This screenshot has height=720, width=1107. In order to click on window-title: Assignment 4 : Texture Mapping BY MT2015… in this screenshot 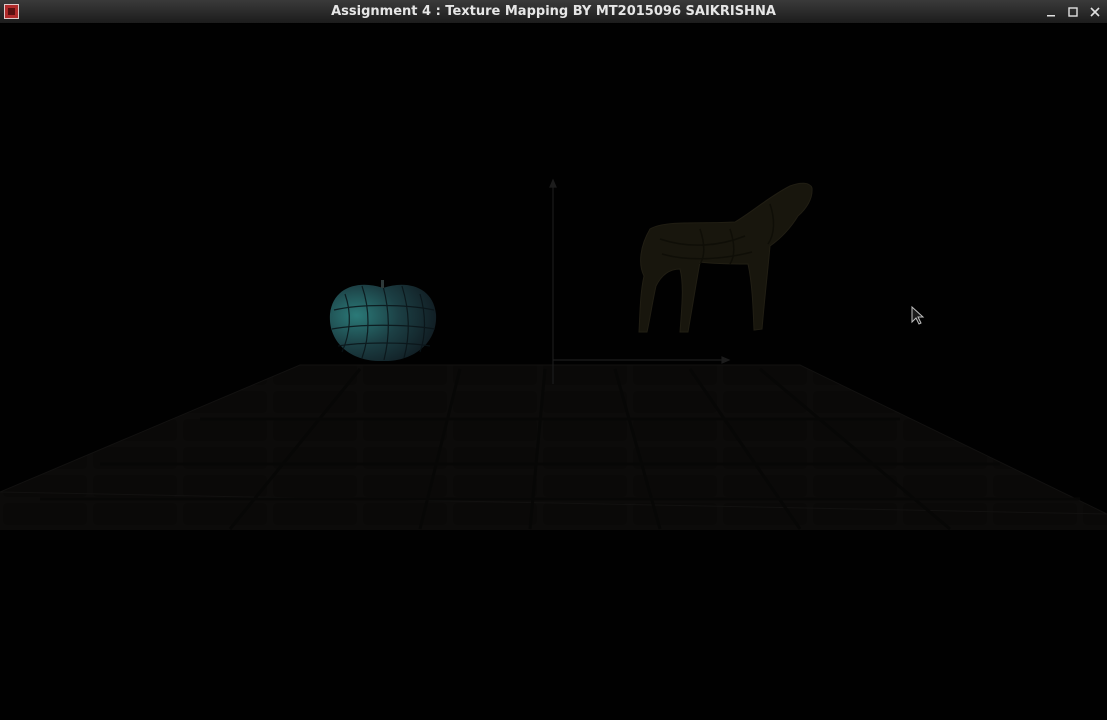, I will do `click(553, 11)`.